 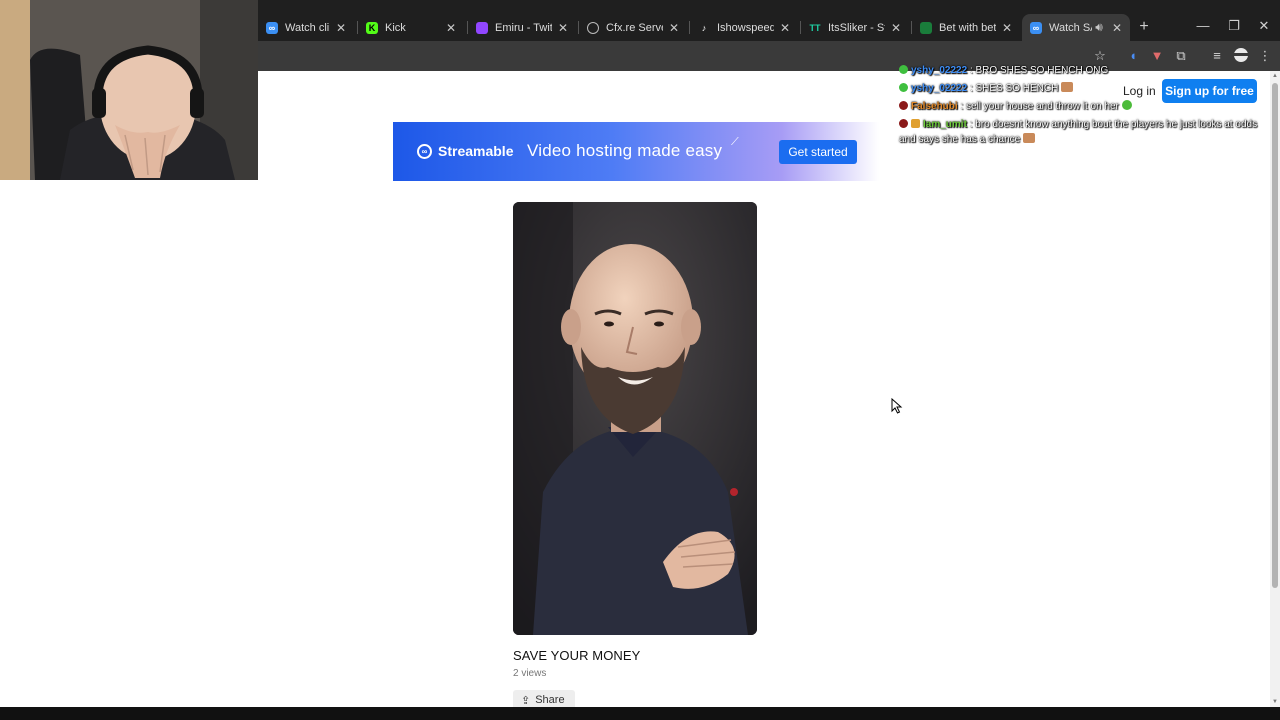 What do you see at coordinates (530, 673) in the screenshot?
I see `view-count: 2 views` at bounding box center [530, 673].